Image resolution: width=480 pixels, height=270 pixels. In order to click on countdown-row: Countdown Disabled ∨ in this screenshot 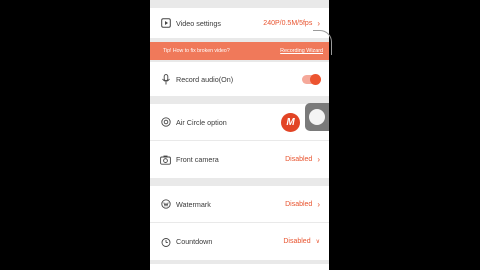, I will do `click(239, 241)`.